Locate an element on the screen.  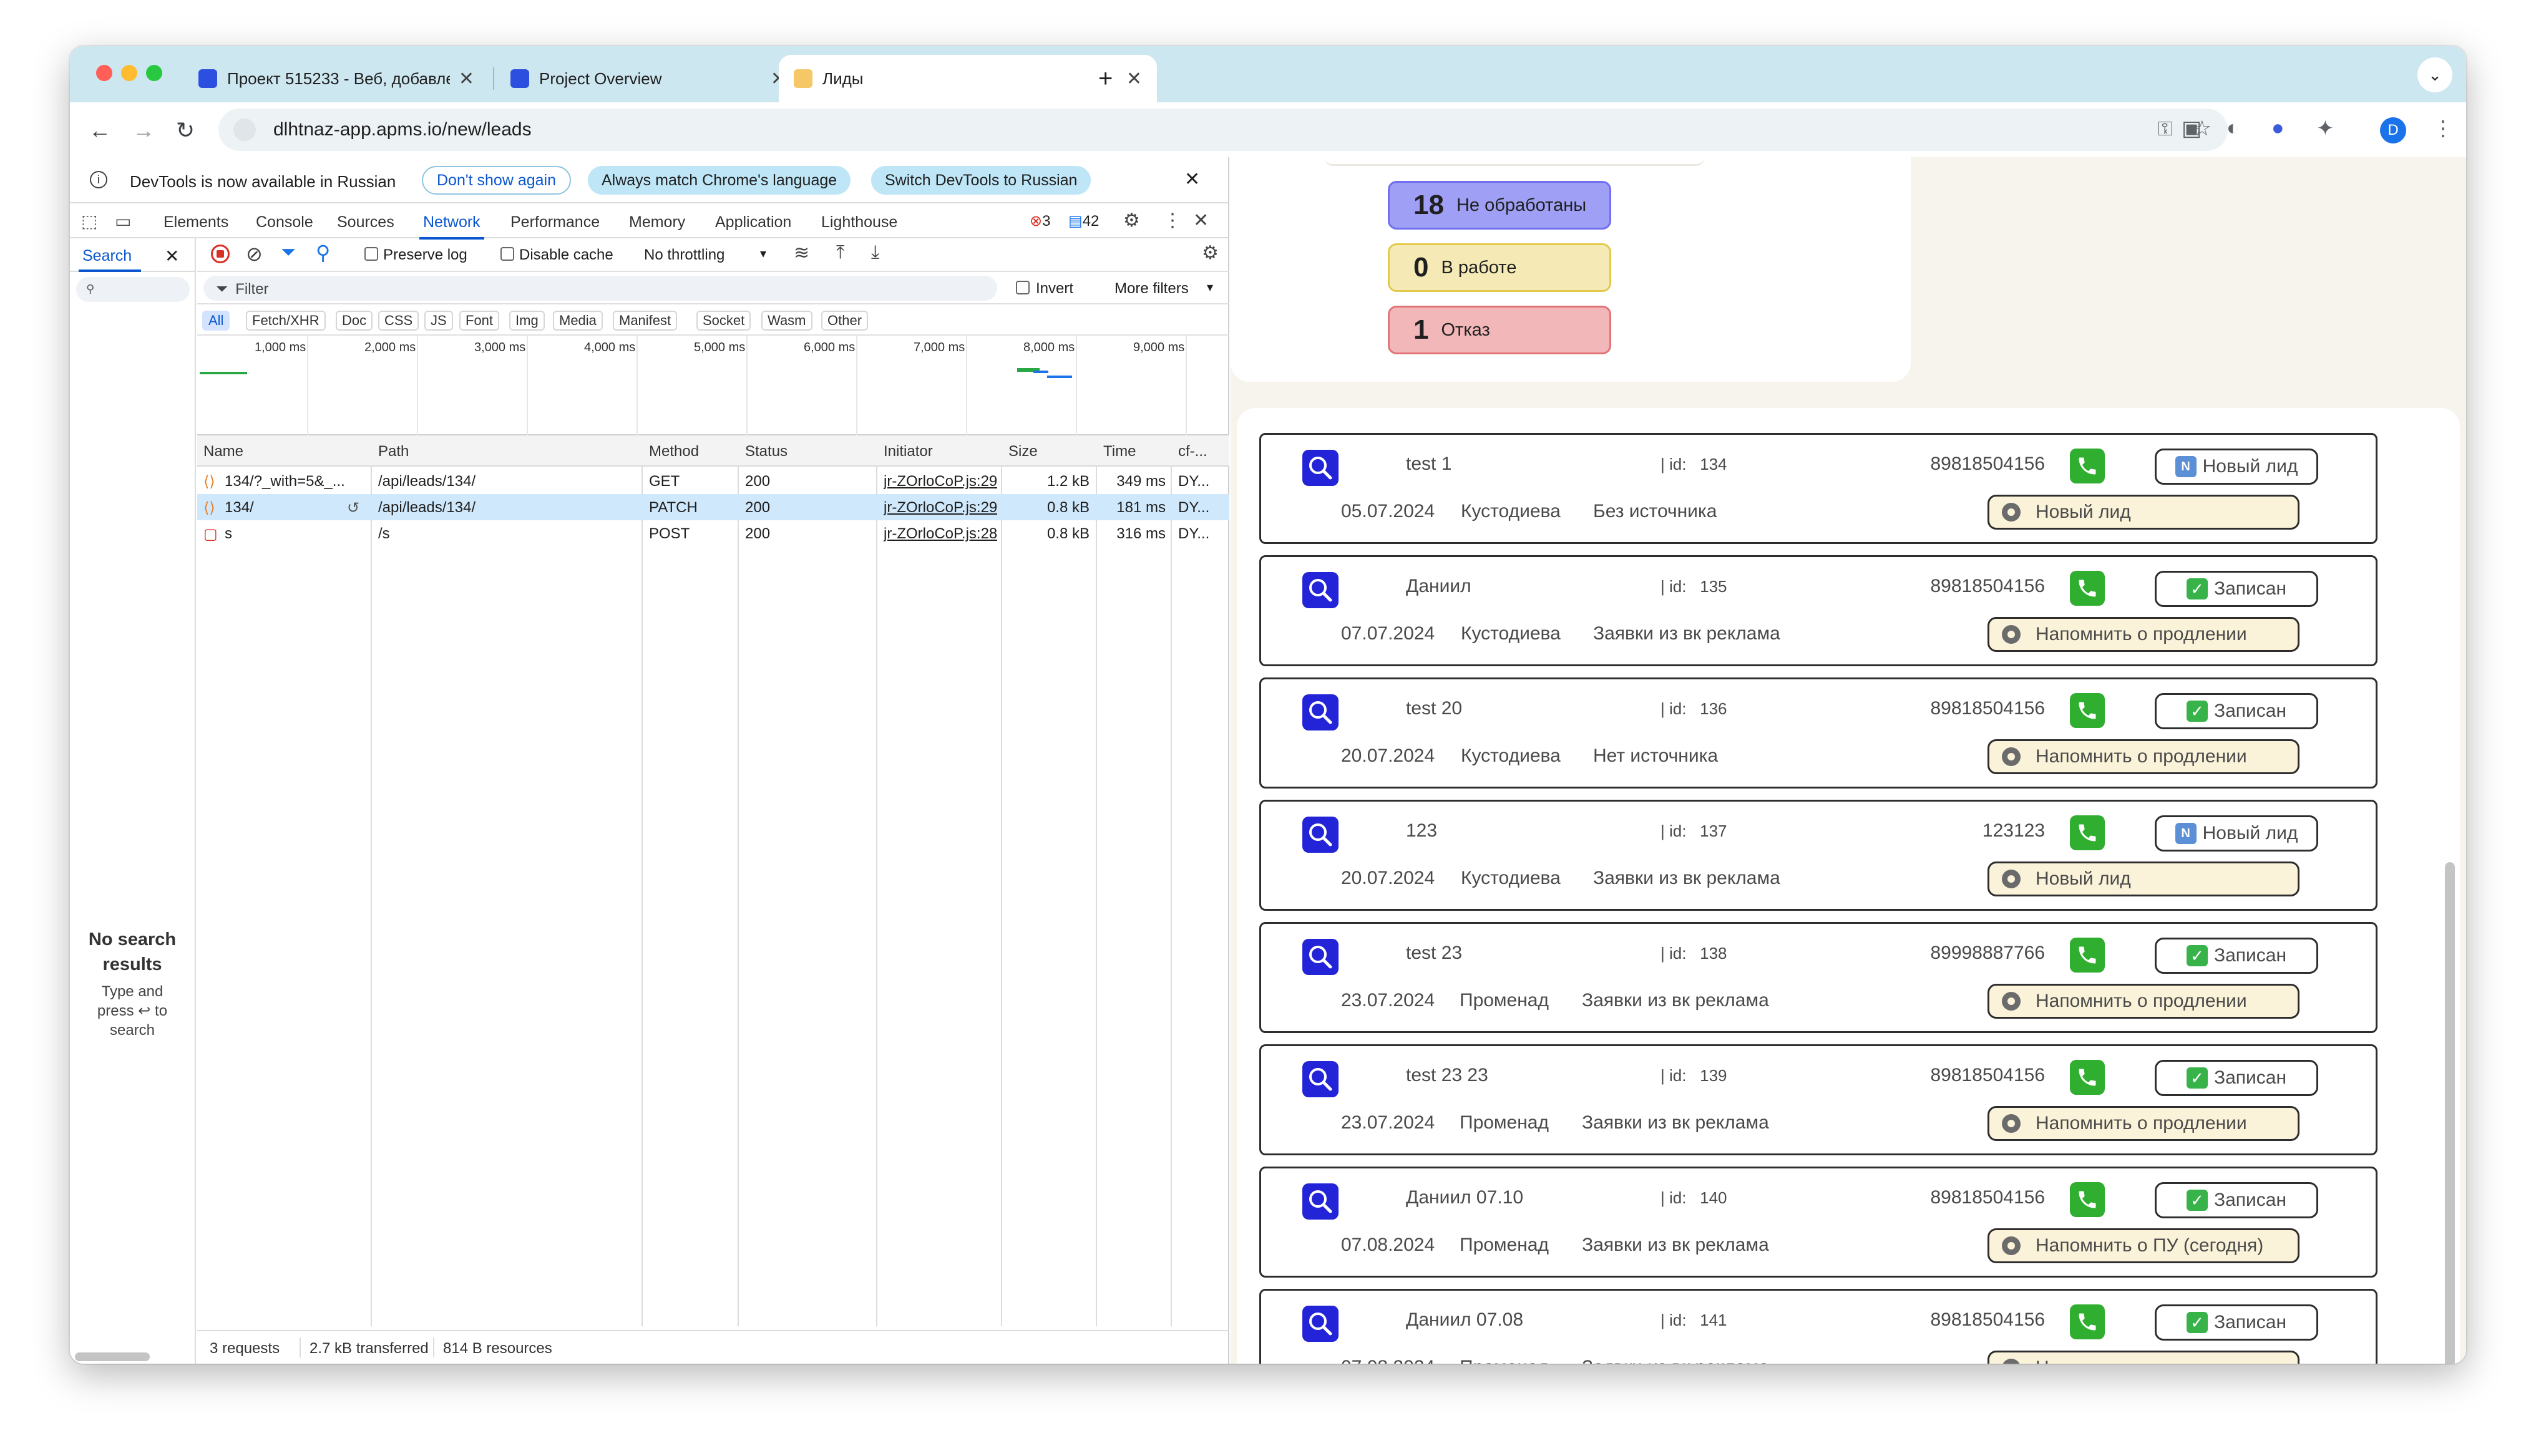
settings-gear-icon: ⚙ is located at coordinates (1131, 221).